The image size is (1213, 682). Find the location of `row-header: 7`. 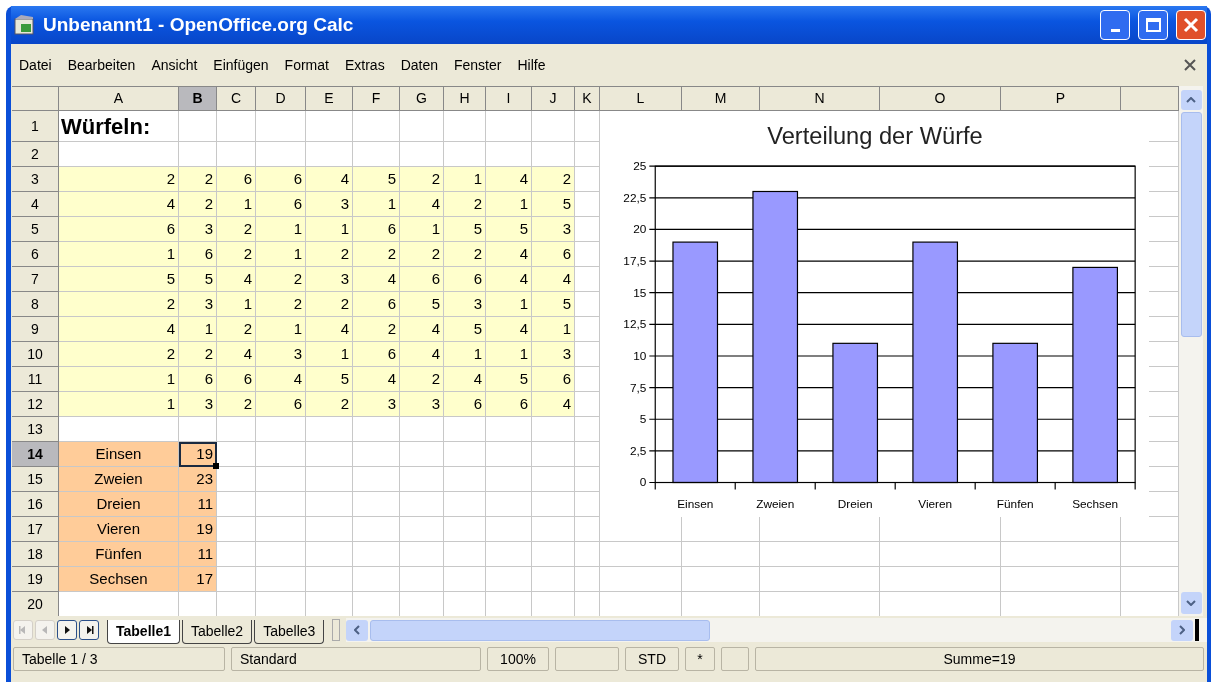

row-header: 7 is located at coordinates (35, 279).